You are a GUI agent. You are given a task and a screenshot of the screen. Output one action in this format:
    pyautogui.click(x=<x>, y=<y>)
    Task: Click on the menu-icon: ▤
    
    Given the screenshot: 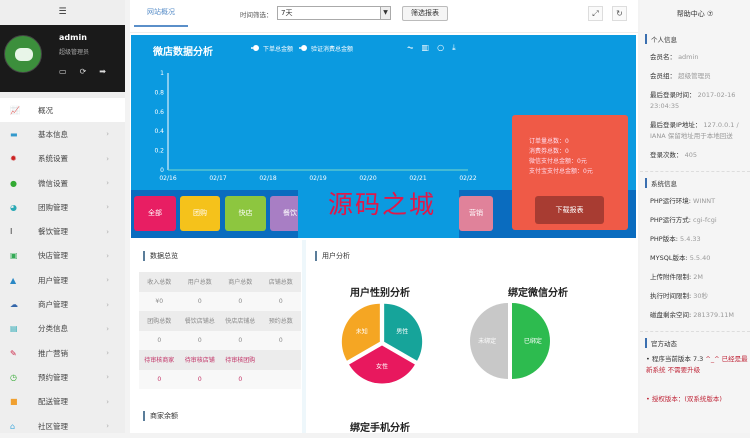 What is the action you would take?
    pyautogui.click(x=14, y=329)
    